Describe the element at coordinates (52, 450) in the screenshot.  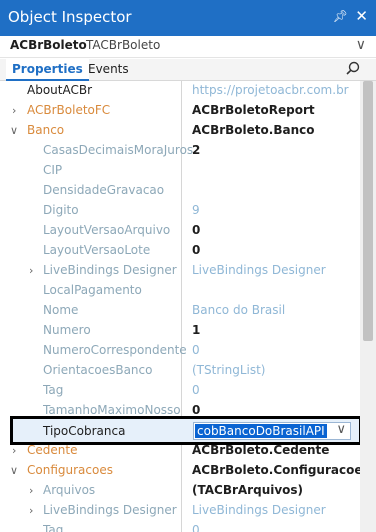
I see `property-name: Cedente` at that location.